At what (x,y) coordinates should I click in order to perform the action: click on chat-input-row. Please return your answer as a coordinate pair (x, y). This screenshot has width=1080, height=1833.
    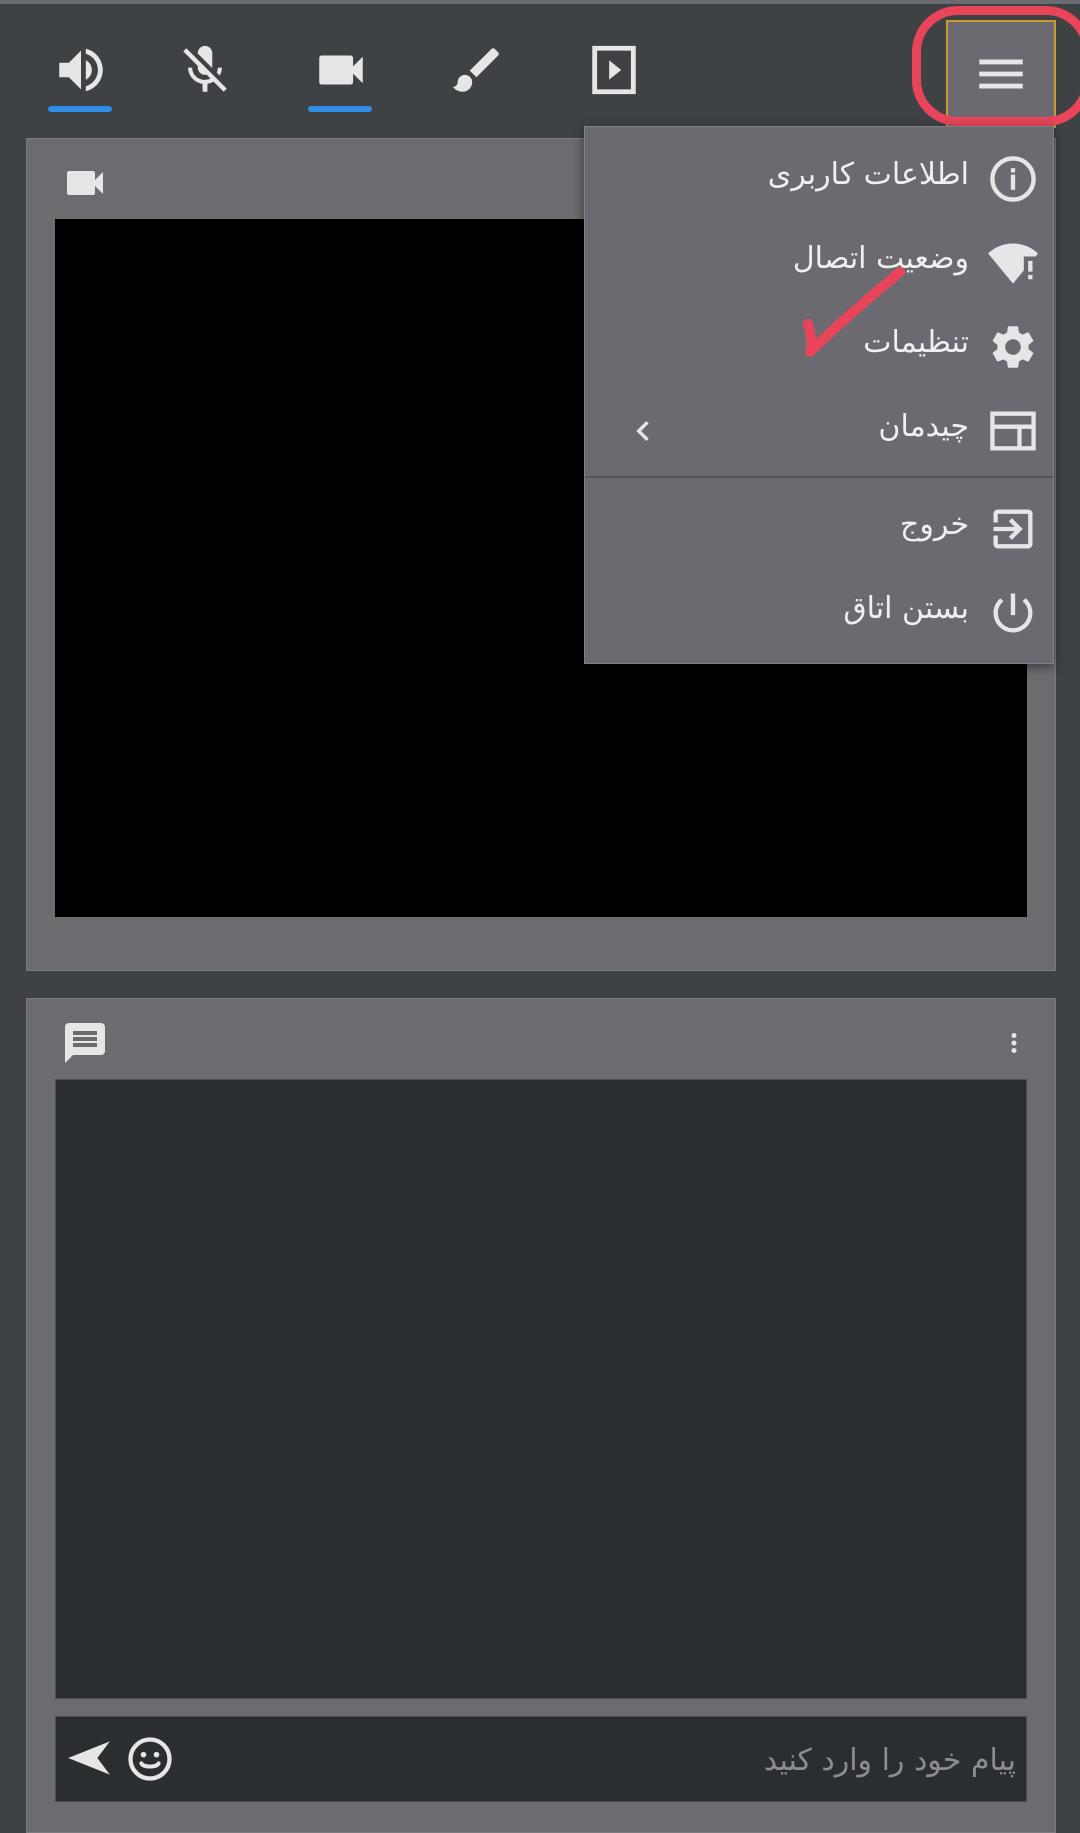
    Looking at the image, I should click on (541, 1759).